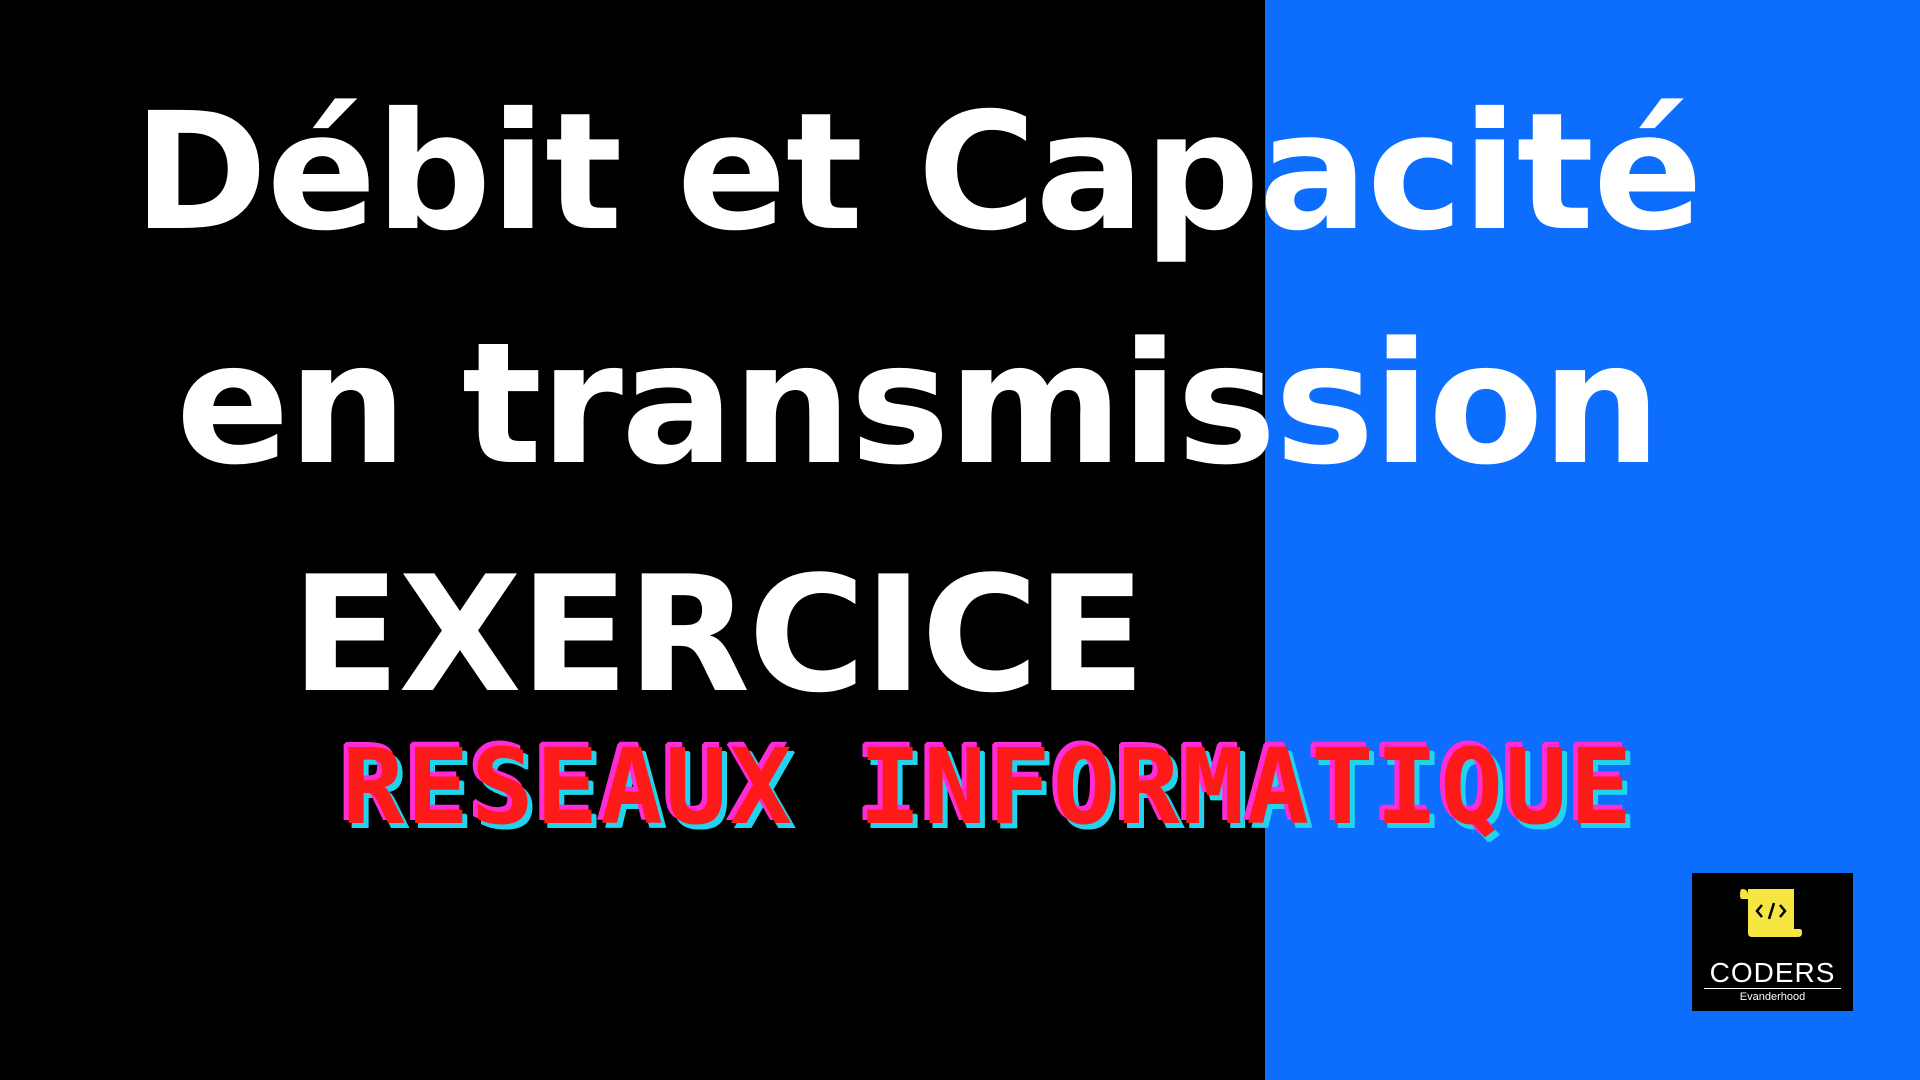 This screenshot has height=1080, width=1920. I want to click on logo-tagline: Evanderhood, so click(1772, 997).